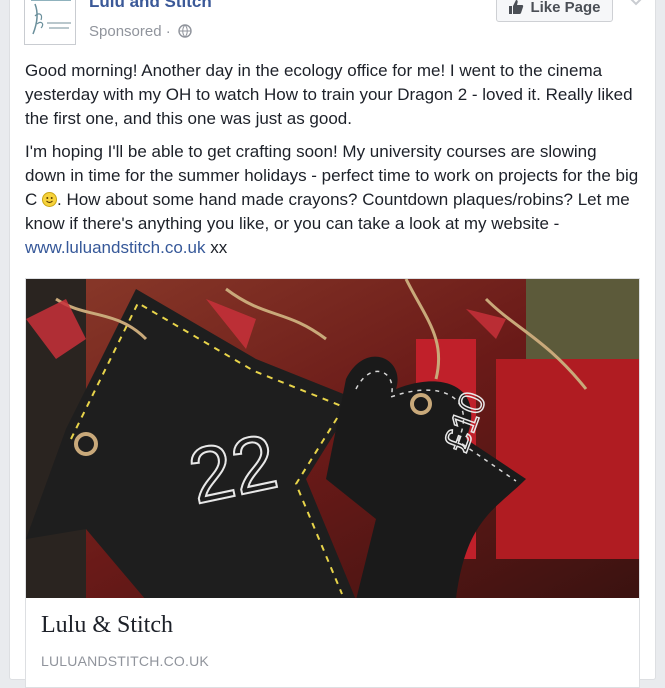  Describe the element at coordinates (125, 661) in the screenshot. I see `link-preview-domain: LULUANDSTITCH.CO.UK` at that location.